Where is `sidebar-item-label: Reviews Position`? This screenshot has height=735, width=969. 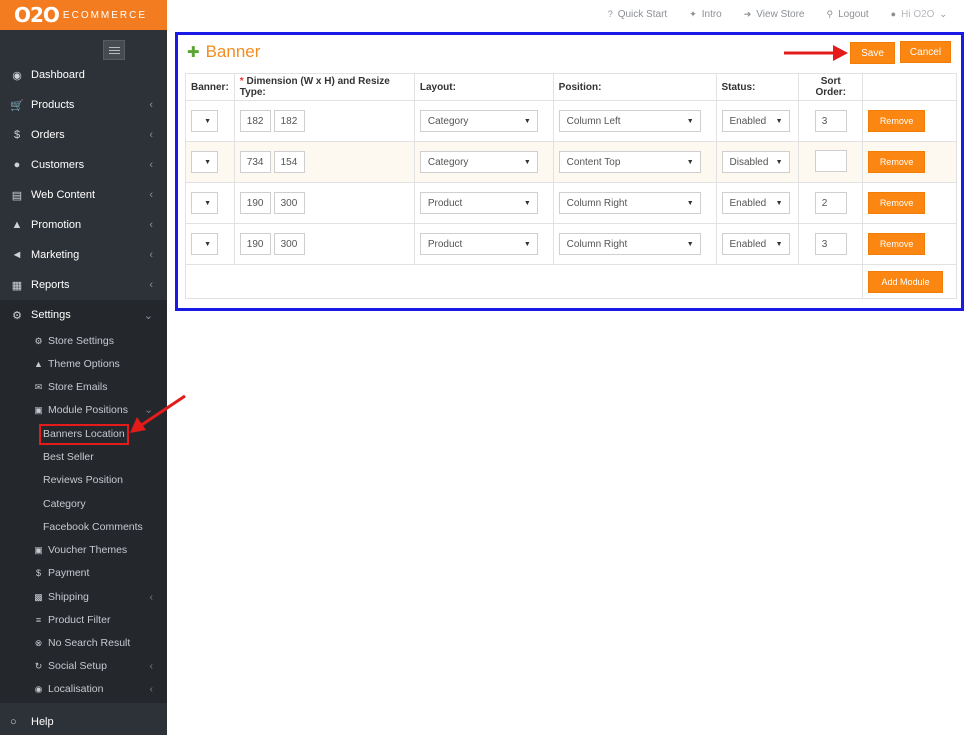 sidebar-item-label: Reviews Position is located at coordinates (83, 480).